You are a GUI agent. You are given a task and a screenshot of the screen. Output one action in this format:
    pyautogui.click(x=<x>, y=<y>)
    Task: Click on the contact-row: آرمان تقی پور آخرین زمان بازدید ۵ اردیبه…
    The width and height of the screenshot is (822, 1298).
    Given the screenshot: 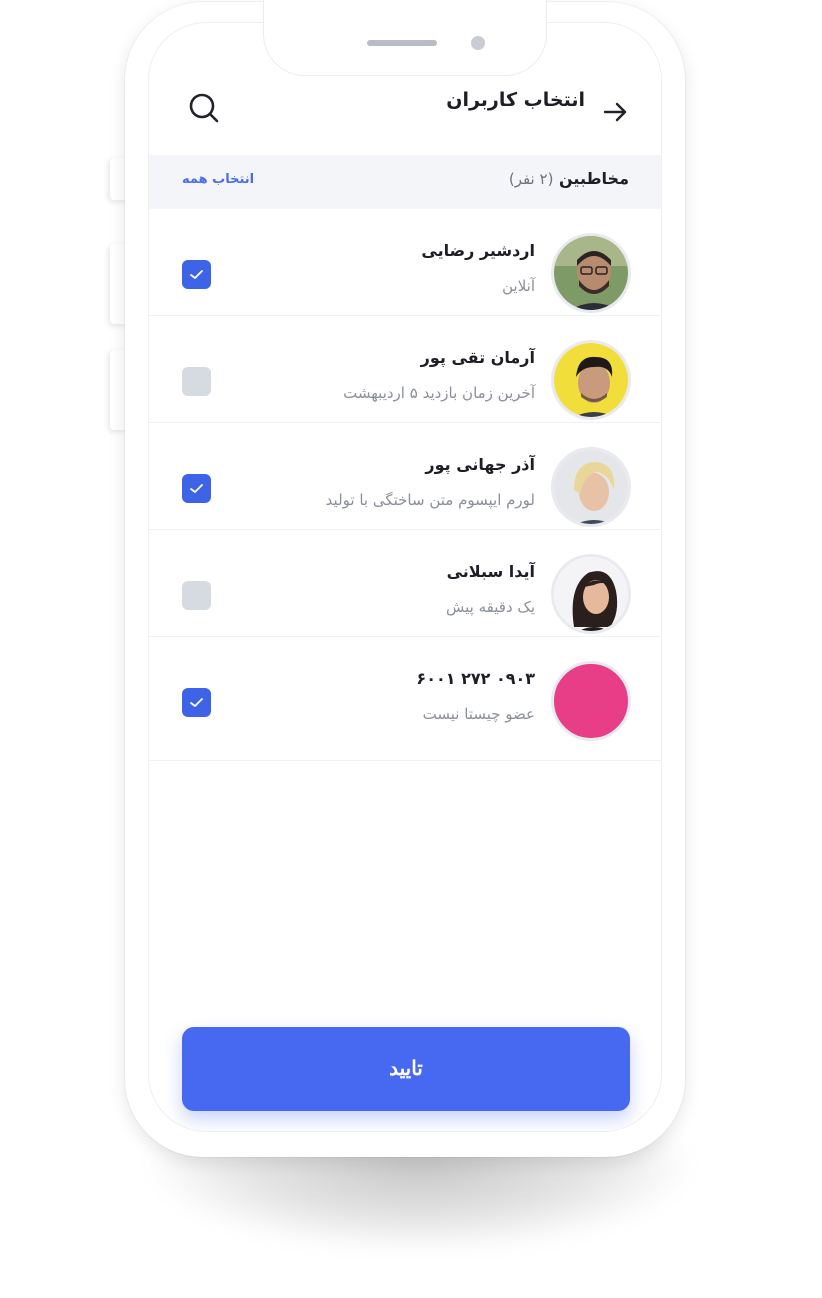 What is the action you would take?
    pyautogui.click(x=405, y=369)
    